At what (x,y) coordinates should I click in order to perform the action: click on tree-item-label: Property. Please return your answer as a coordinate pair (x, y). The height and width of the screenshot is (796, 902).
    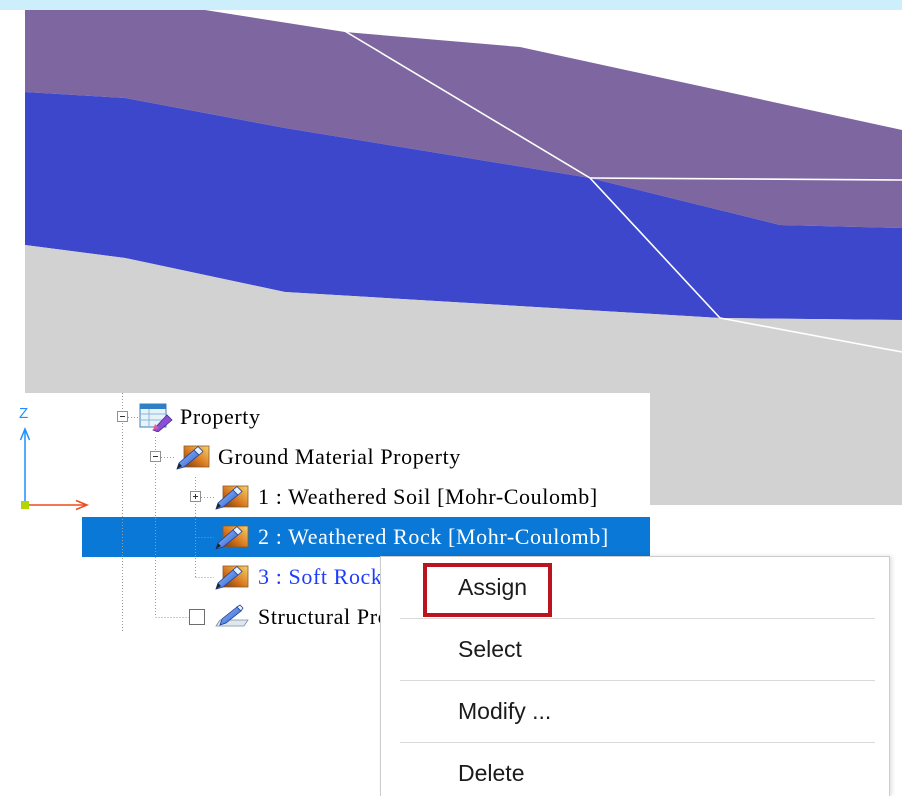
    Looking at the image, I should click on (220, 416).